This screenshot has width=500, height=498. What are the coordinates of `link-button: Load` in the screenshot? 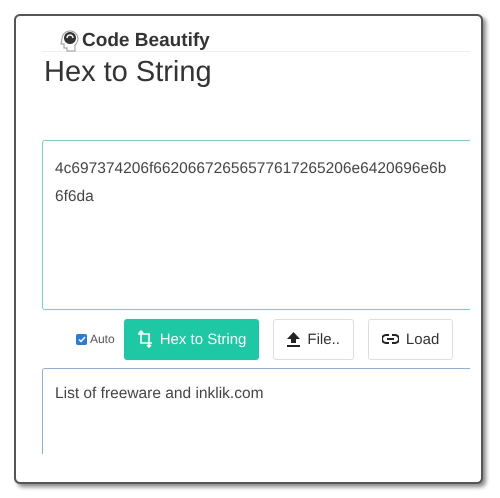 It's located at (411, 339).